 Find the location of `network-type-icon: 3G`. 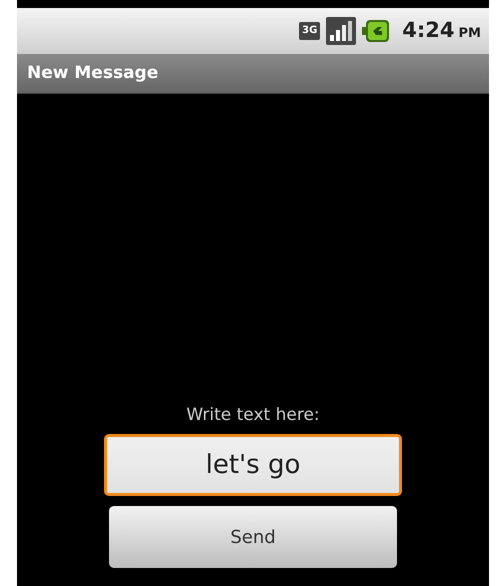

network-type-icon: 3G is located at coordinates (309, 31).